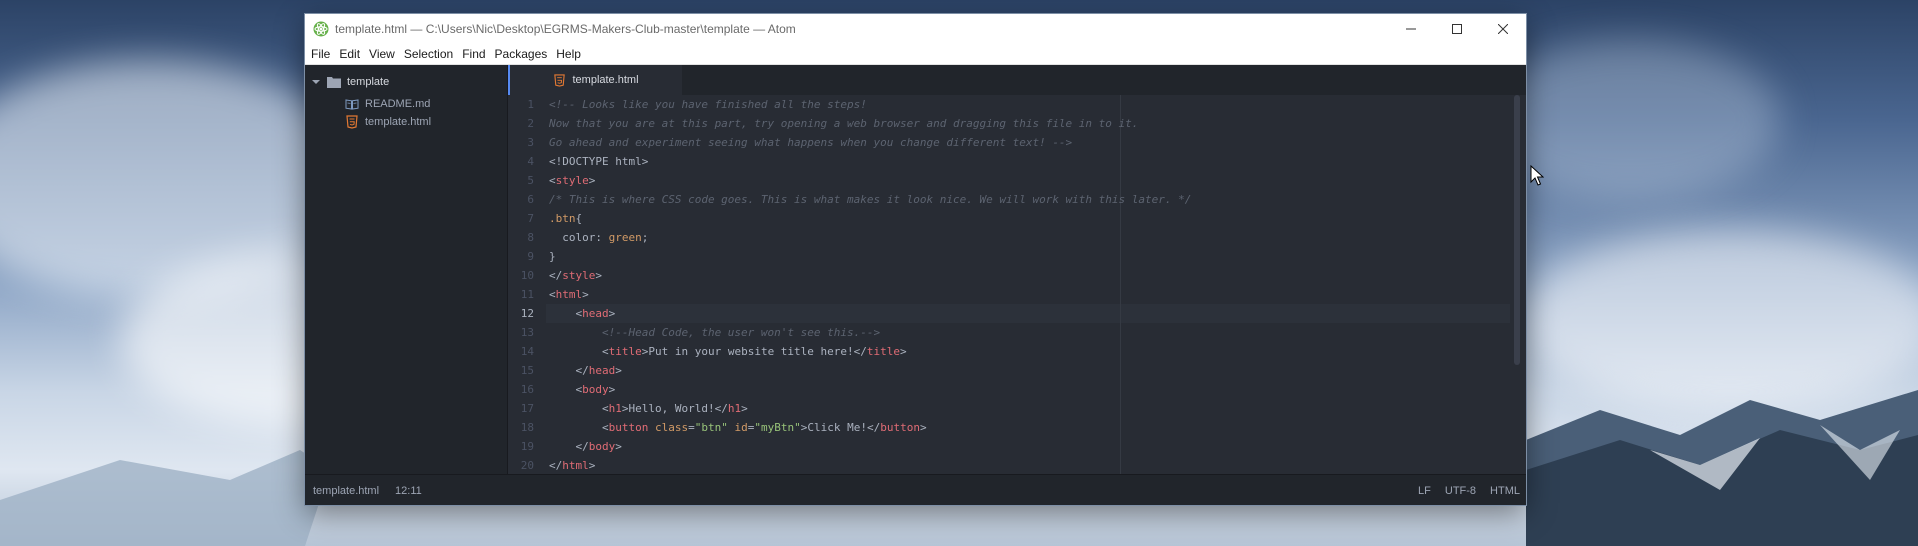 The image size is (1918, 546). I want to click on maximize-button, so click(1457, 29).